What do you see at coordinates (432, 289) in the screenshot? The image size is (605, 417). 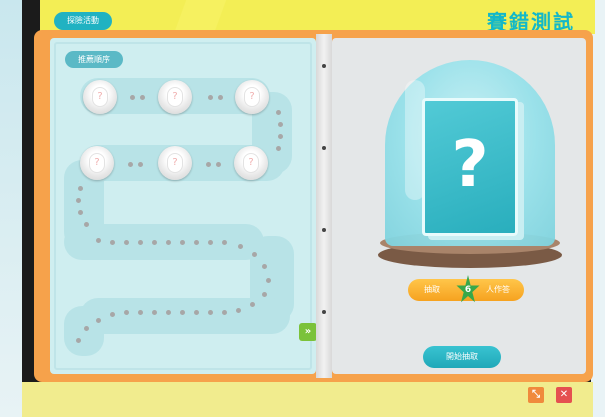 I see `draw-prefix: 抽取` at bounding box center [432, 289].